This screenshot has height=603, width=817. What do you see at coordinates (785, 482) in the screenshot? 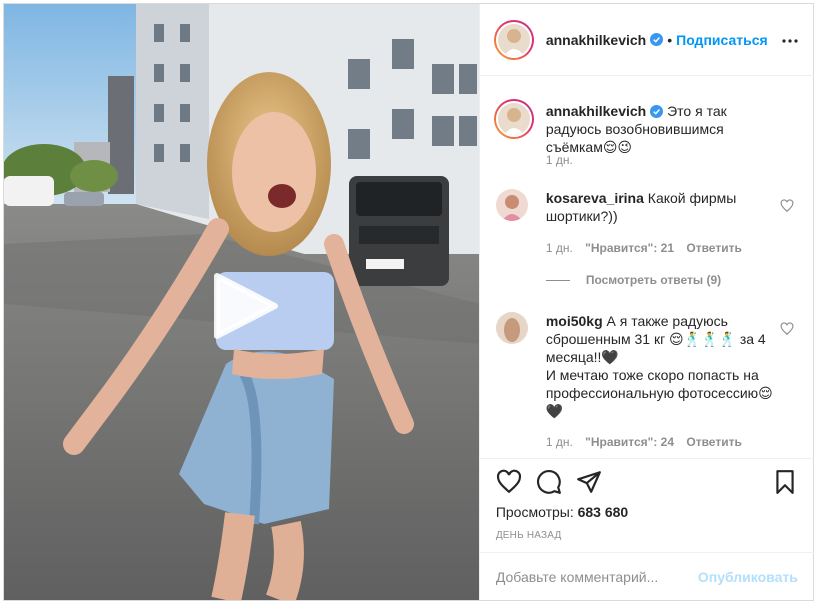
I see `bookmark-icon` at bounding box center [785, 482].